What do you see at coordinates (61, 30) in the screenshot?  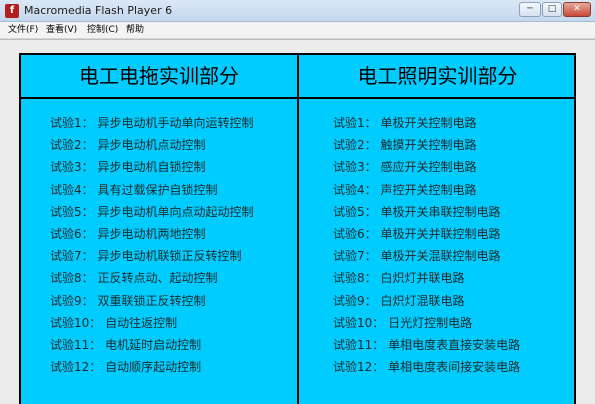 I see `menu-view: 查看(V)` at bounding box center [61, 30].